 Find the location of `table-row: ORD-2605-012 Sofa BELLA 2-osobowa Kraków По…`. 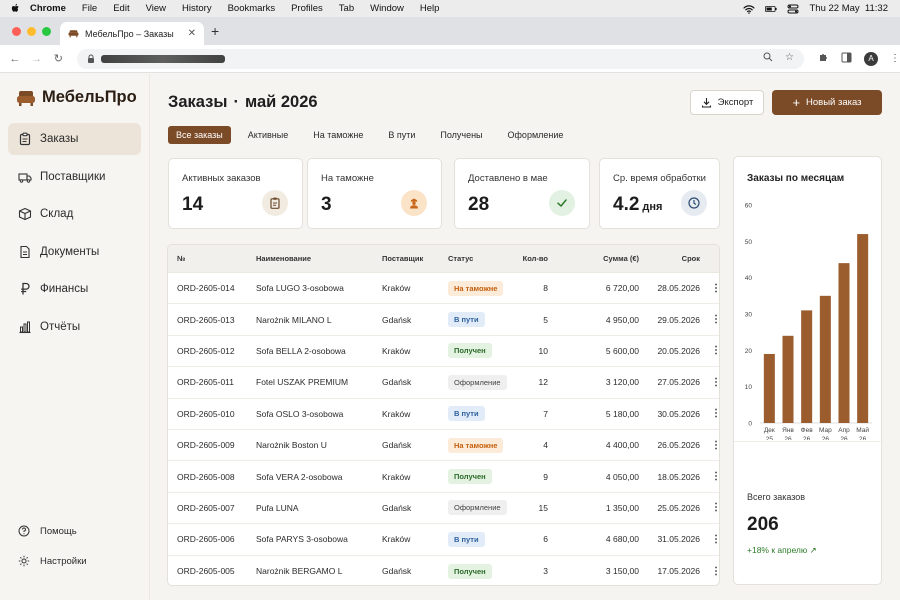

table-row: ORD-2605-012 Sofa BELLA 2-osobowa Kraków По… is located at coordinates (443, 352).